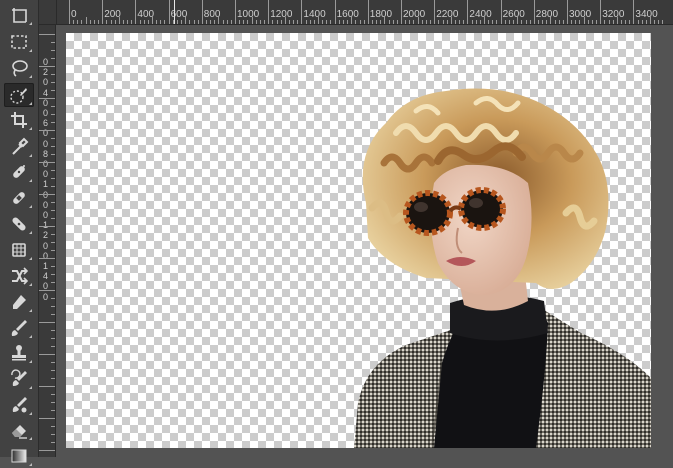 The height and width of the screenshot is (468, 673). What do you see at coordinates (347, 14) in the screenshot?
I see `ruler-label: 1600` at bounding box center [347, 14].